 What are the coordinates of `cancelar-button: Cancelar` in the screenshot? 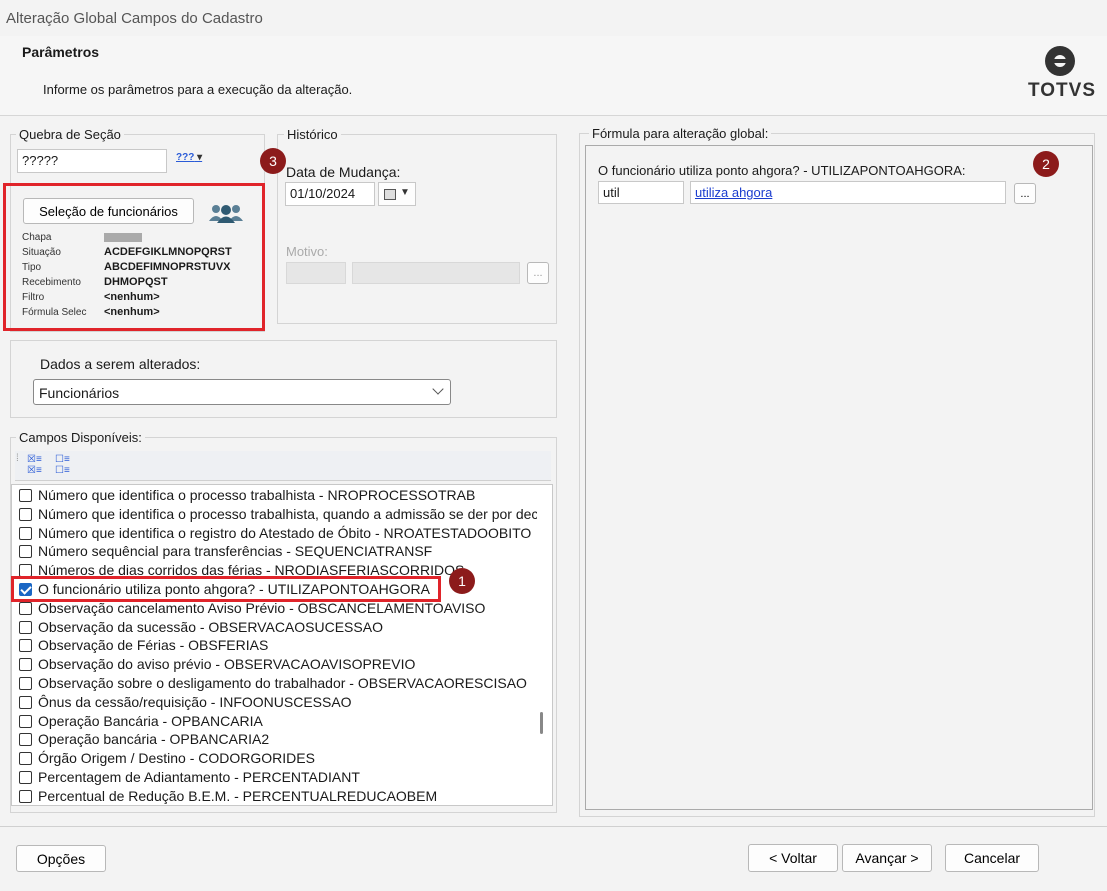 It's located at (992, 858).